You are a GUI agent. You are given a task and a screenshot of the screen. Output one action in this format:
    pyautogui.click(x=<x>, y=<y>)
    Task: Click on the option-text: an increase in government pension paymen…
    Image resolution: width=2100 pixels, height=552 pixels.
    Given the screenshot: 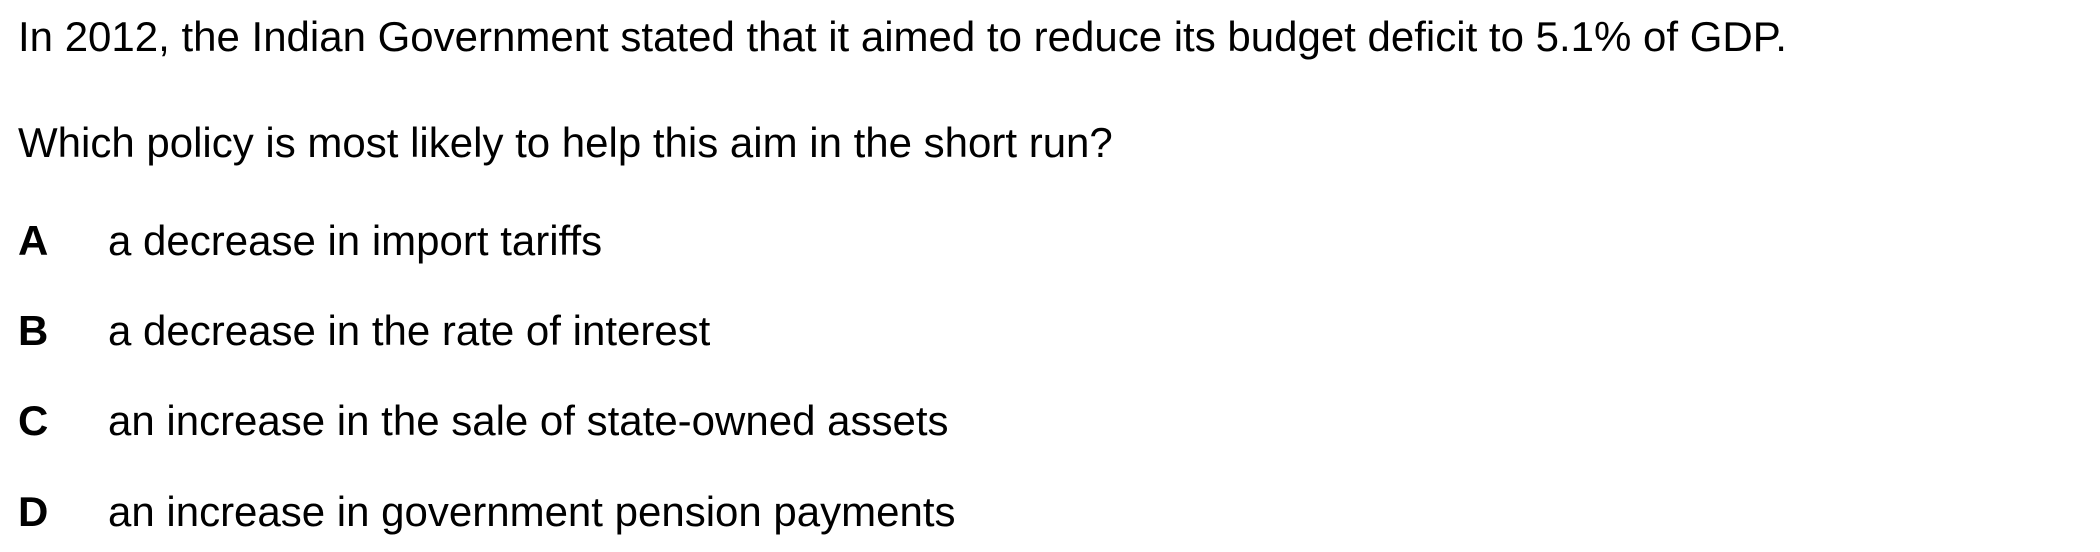 What is the action you would take?
    pyautogui.click(x=532, y=511)
    